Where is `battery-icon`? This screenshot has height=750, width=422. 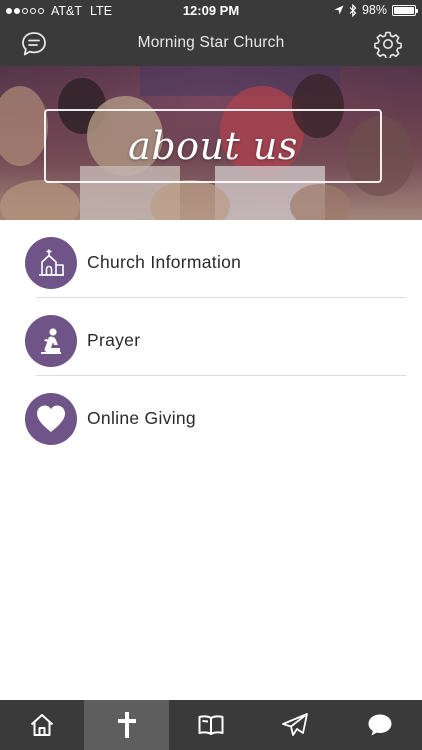 battery-icon is located at coordinates (405, 10).